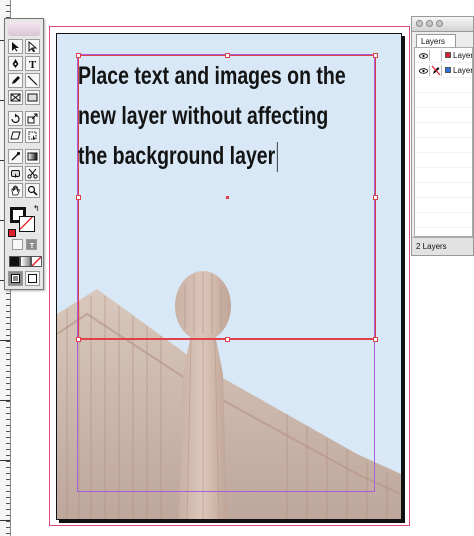 The width and height of the screenshot is (474, 536). I want to click on scissors-tool, so click(32, 173).